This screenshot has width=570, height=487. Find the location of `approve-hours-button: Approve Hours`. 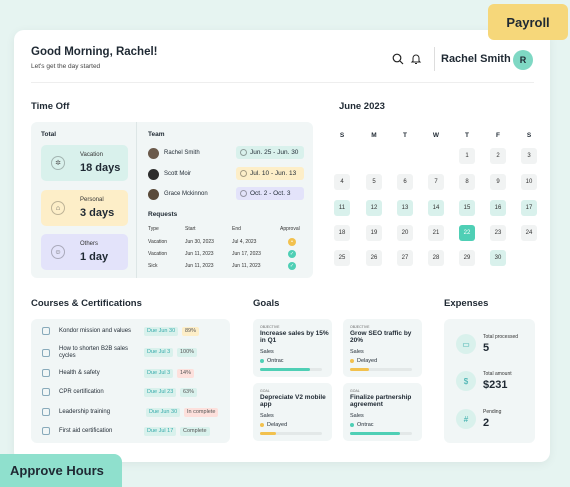

approve-hours-button: Approve Hours is located at coordinates (61, 470).